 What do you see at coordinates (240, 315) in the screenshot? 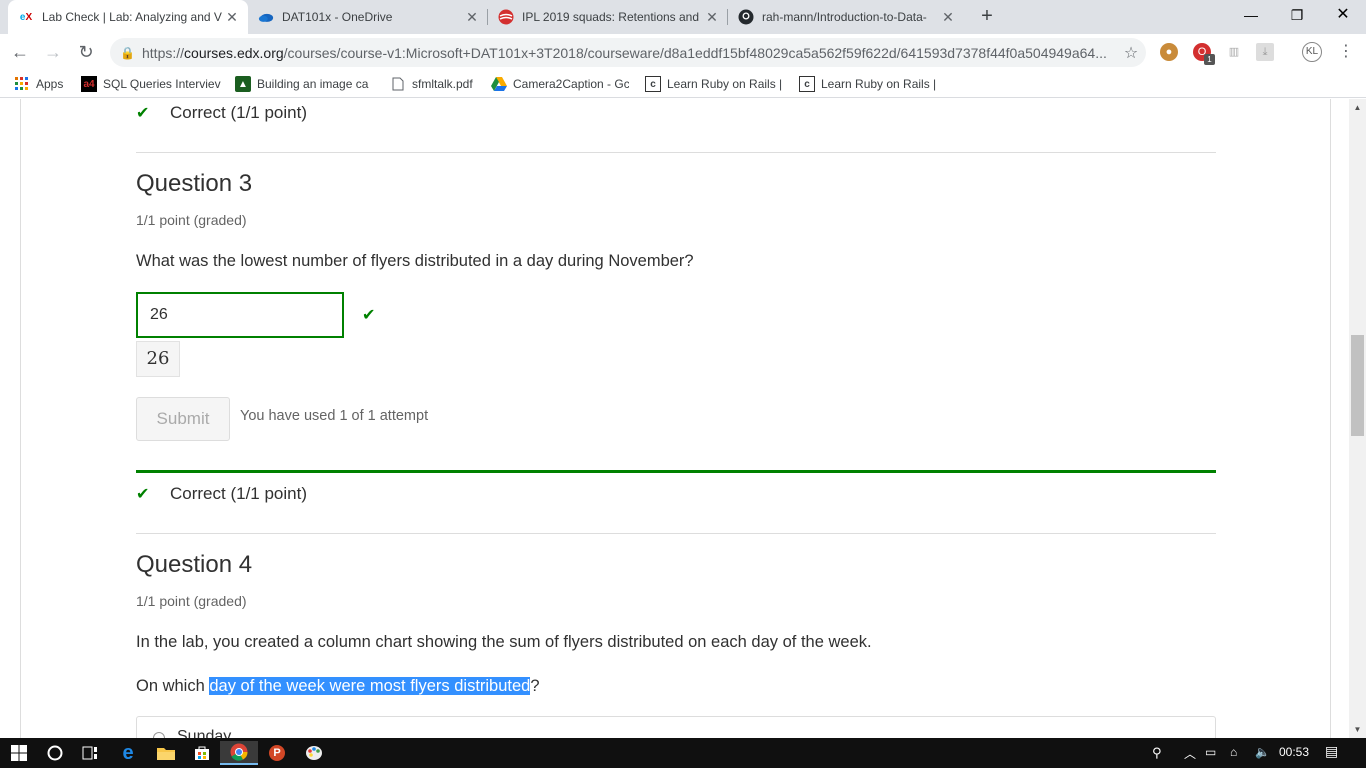
I see `answer-input: 26` at bounding box center [240, 315].